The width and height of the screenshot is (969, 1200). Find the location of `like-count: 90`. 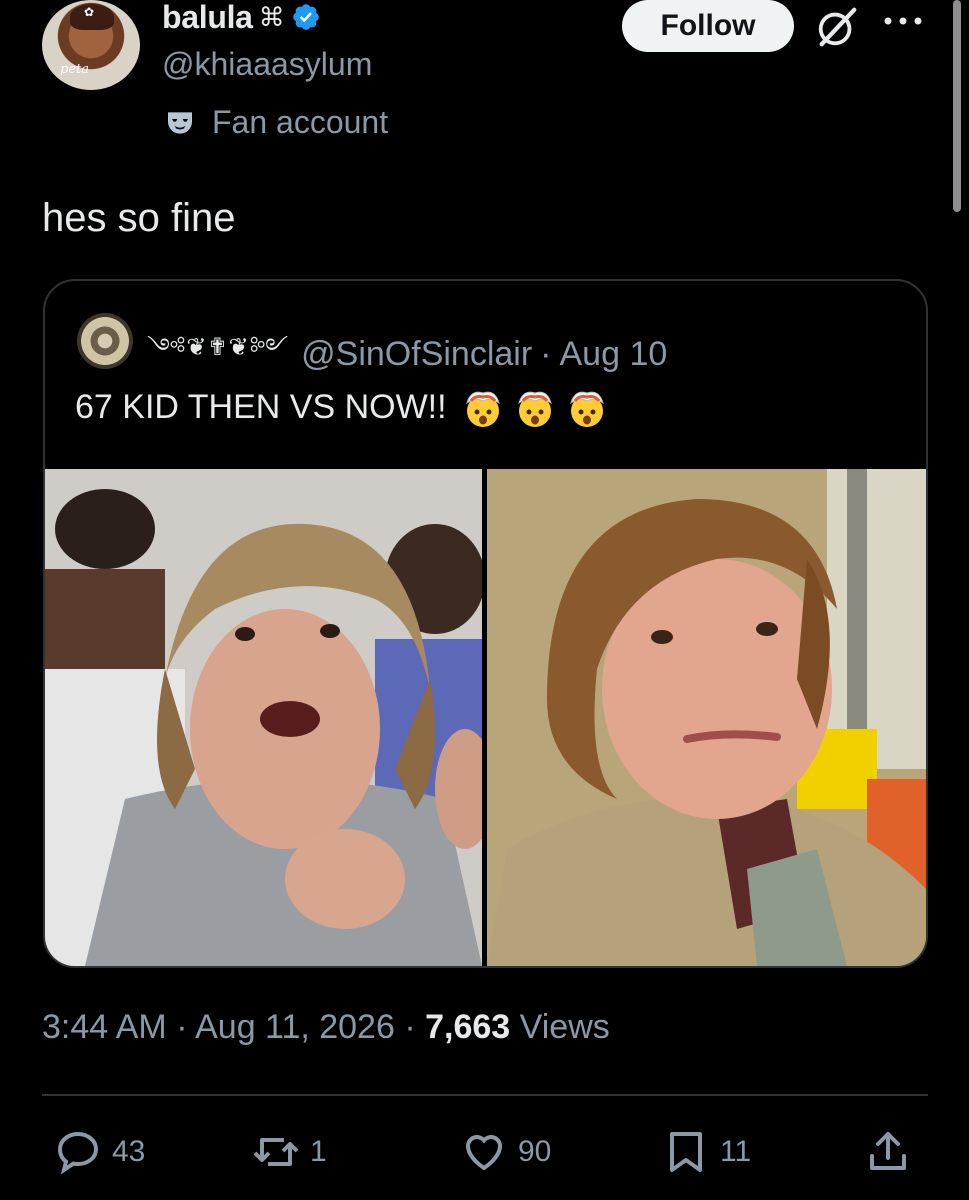

like-count: 90 is located at coordinates (535, 1151).